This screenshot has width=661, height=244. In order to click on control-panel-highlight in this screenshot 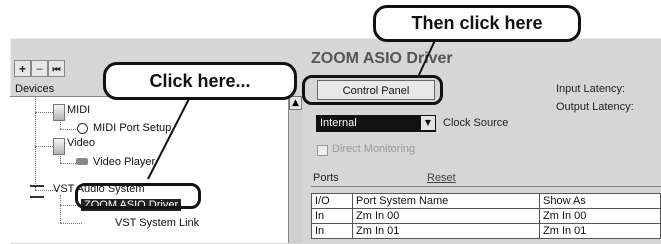, I will do `click(372, 90)`.